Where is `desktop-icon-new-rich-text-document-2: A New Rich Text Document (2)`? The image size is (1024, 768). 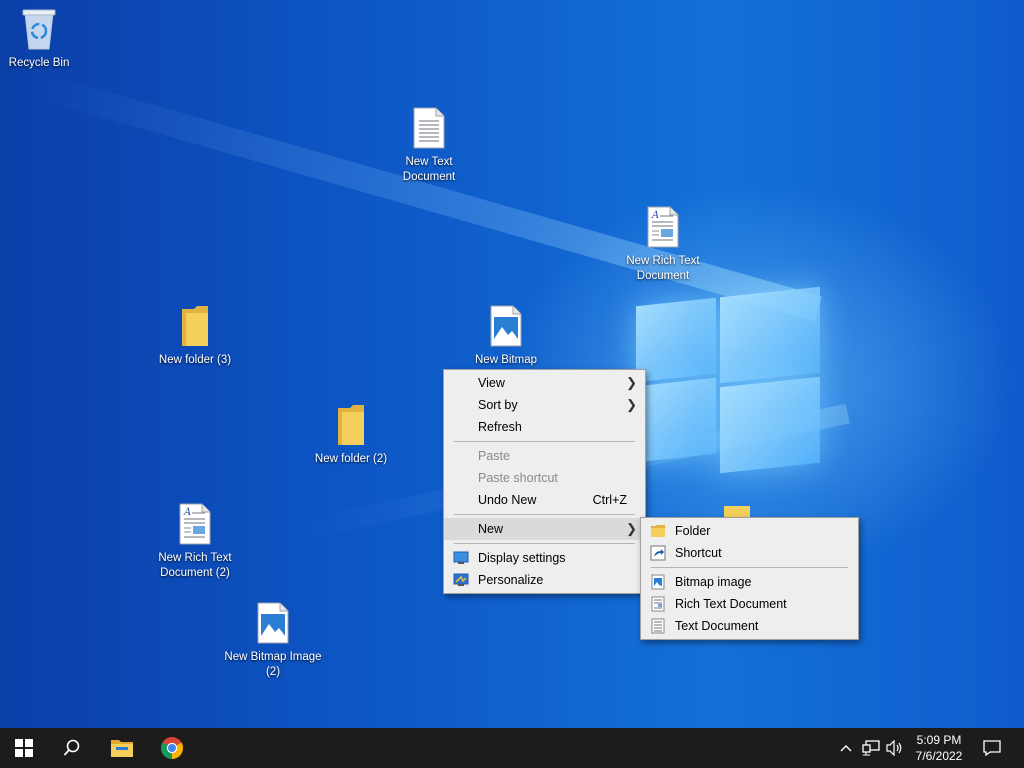
desktop-icon-new-rich-text-document-2: A New Rich Text Document (2) is located at coordinates (195, 542).